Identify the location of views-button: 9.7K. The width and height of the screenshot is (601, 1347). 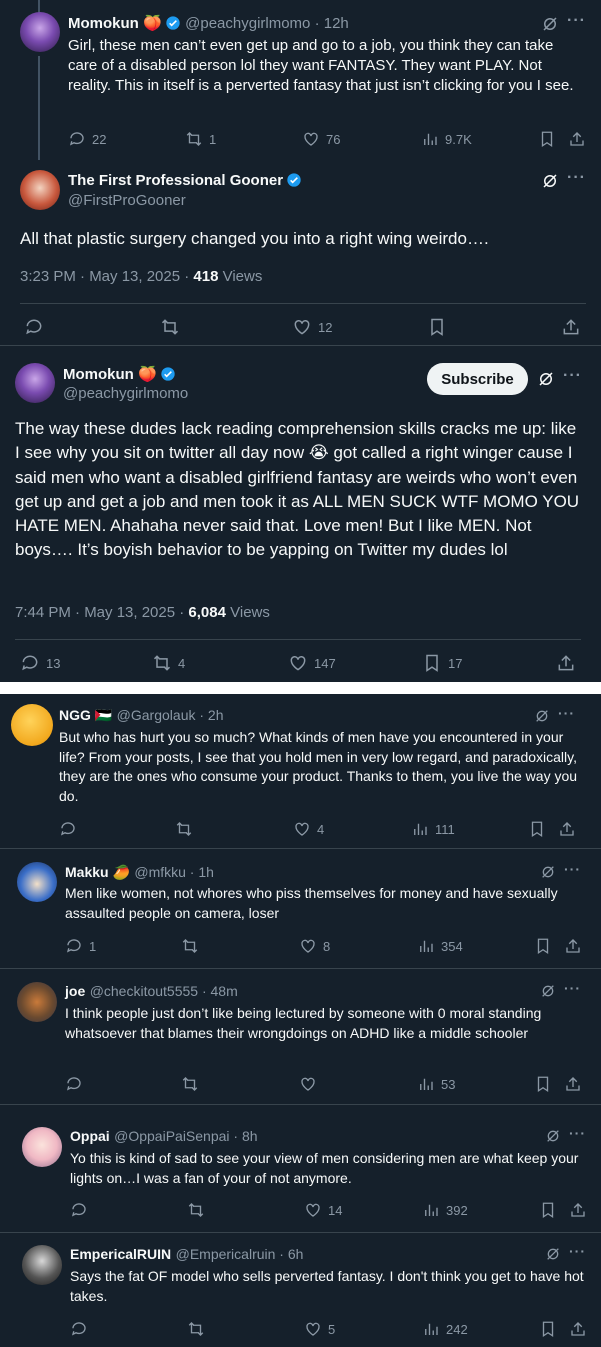
(446, 139).